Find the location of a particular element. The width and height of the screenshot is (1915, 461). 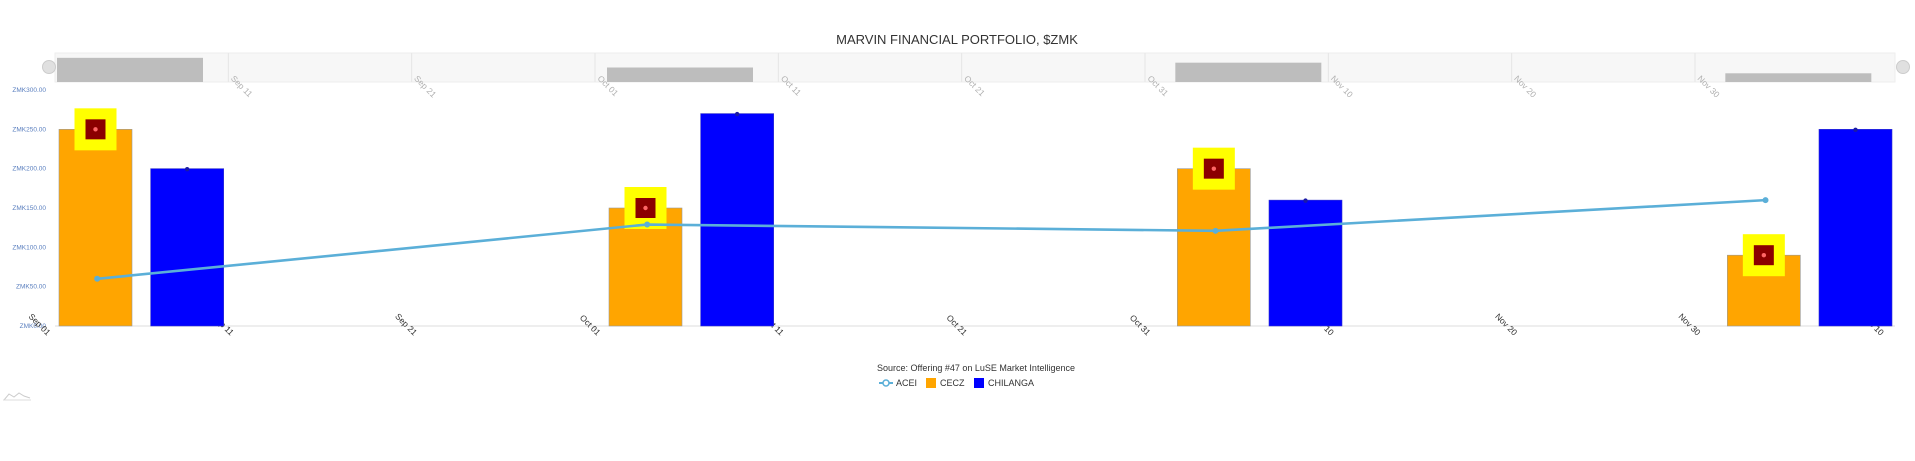

y-tick-label: ZMK100.00 is located at coordinates (29, 247).